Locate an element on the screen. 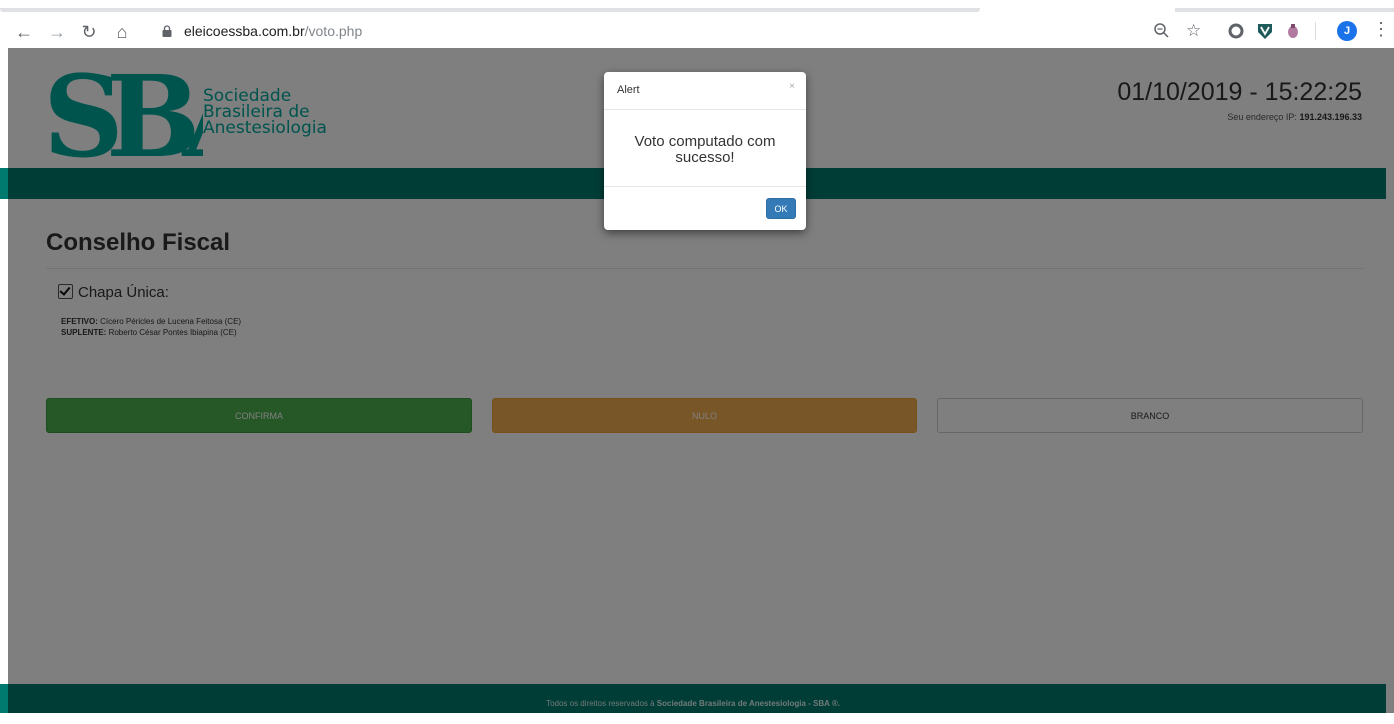 The image size is (1394, 724). alert-body: Voto computado com sucesso! is located at coordinates (705, 148).